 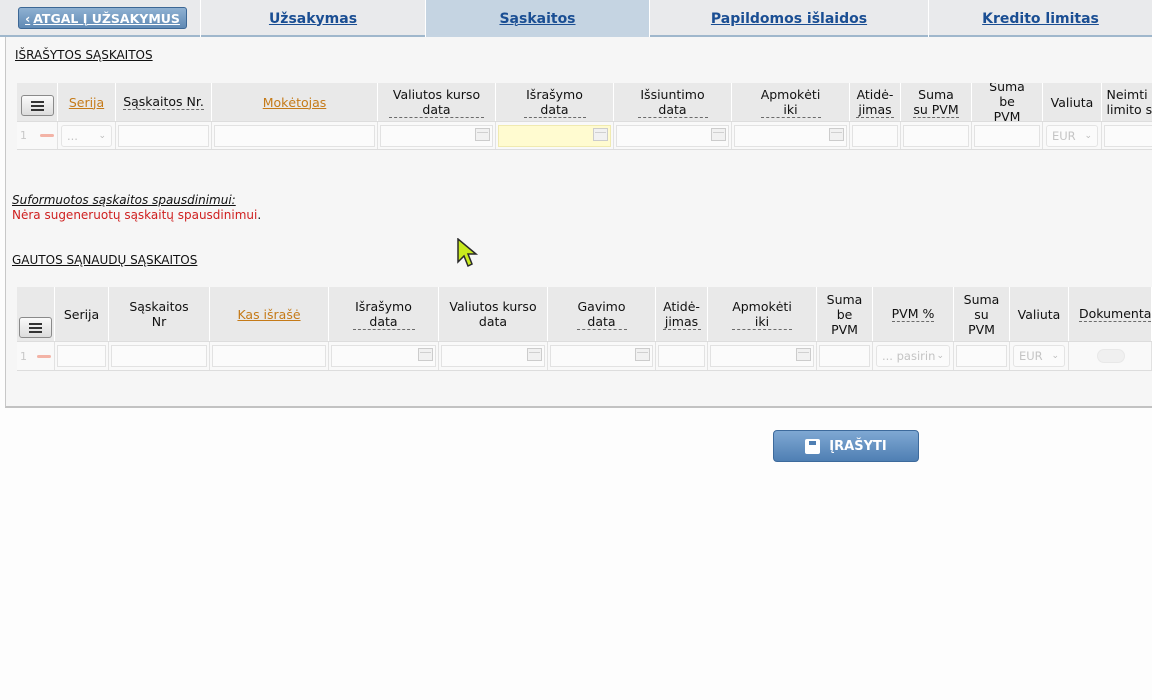 I want to click on tab-credit-limit-label: Kredito limitas, so click(x=1040, y=18).